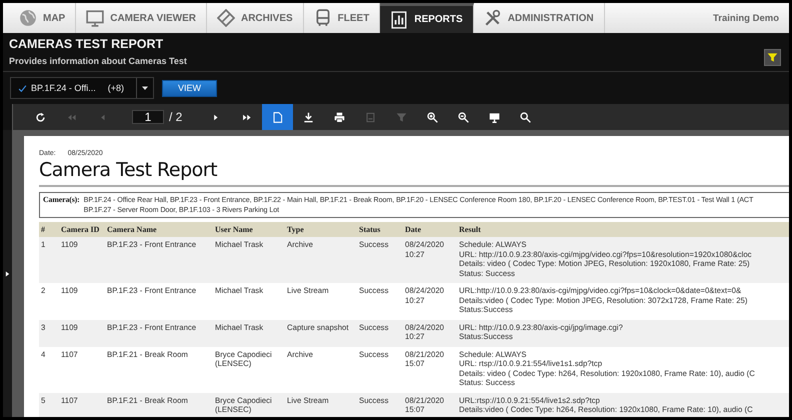  I want to click on arrow-icon, so click(7, 274).